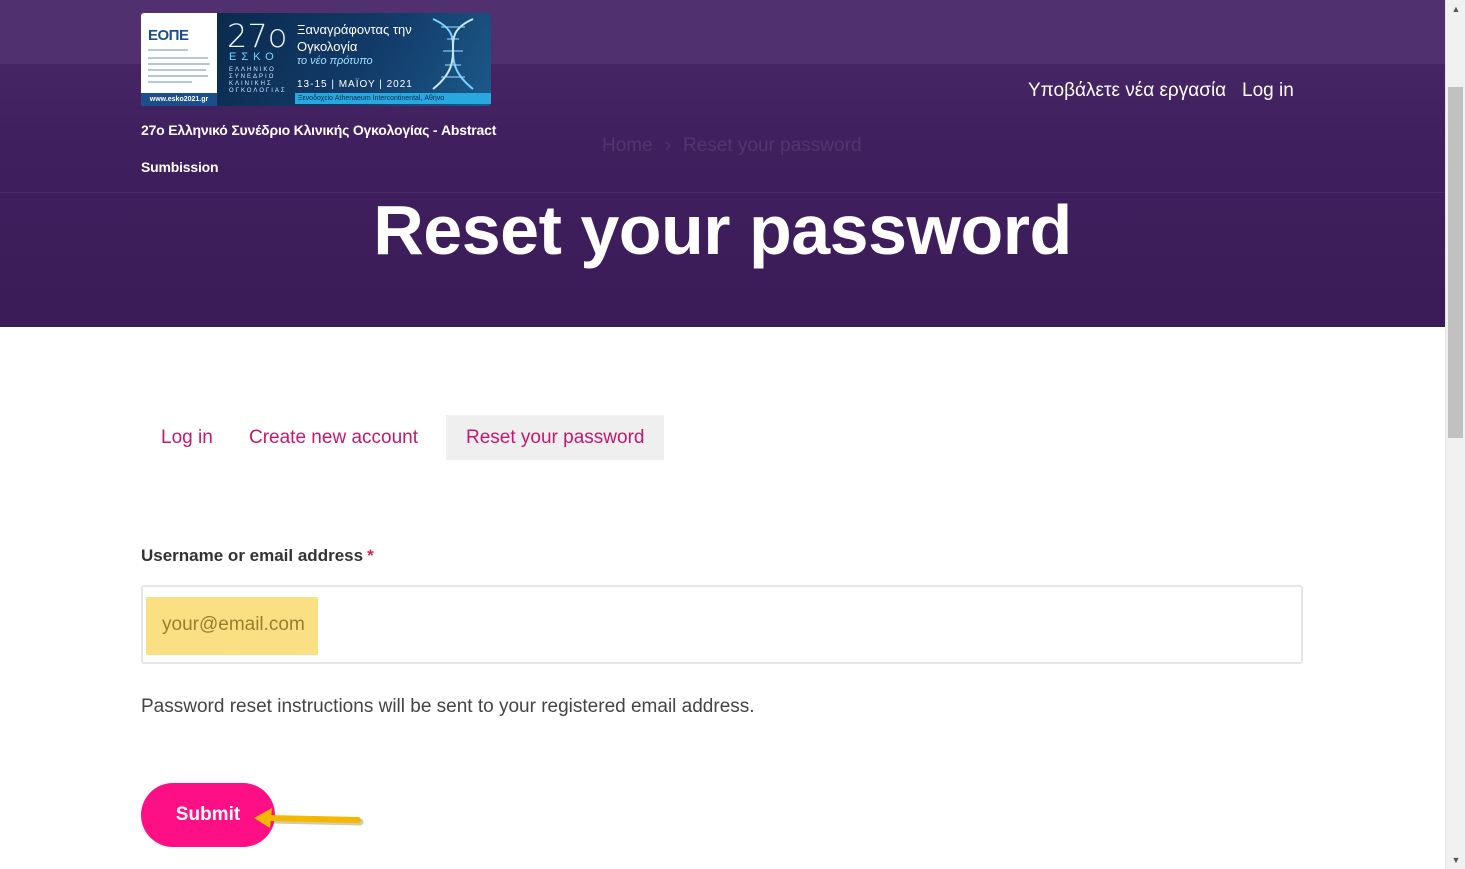 The width and height of the screenshot is (1465, 869). I want to click on scroll-down-icon: ▼, so click(1455, 860).